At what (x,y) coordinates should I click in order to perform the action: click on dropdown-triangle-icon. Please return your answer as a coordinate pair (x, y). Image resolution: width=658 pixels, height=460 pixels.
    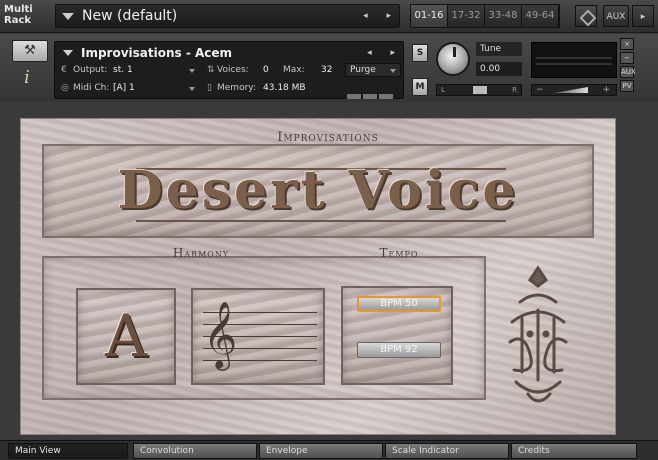
    Looking at the image, I should click on (68, 16).